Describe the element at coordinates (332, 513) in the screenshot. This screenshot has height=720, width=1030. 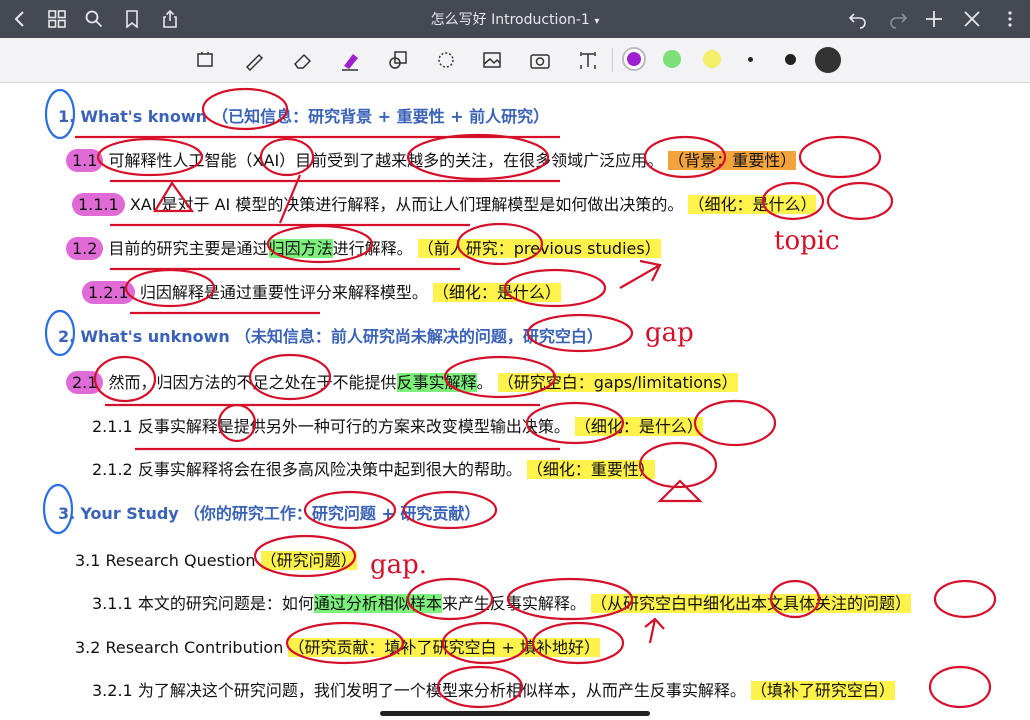
I see `section-title-zh: （你的研究工作：研究问题 + 研究贡献）` at that location.